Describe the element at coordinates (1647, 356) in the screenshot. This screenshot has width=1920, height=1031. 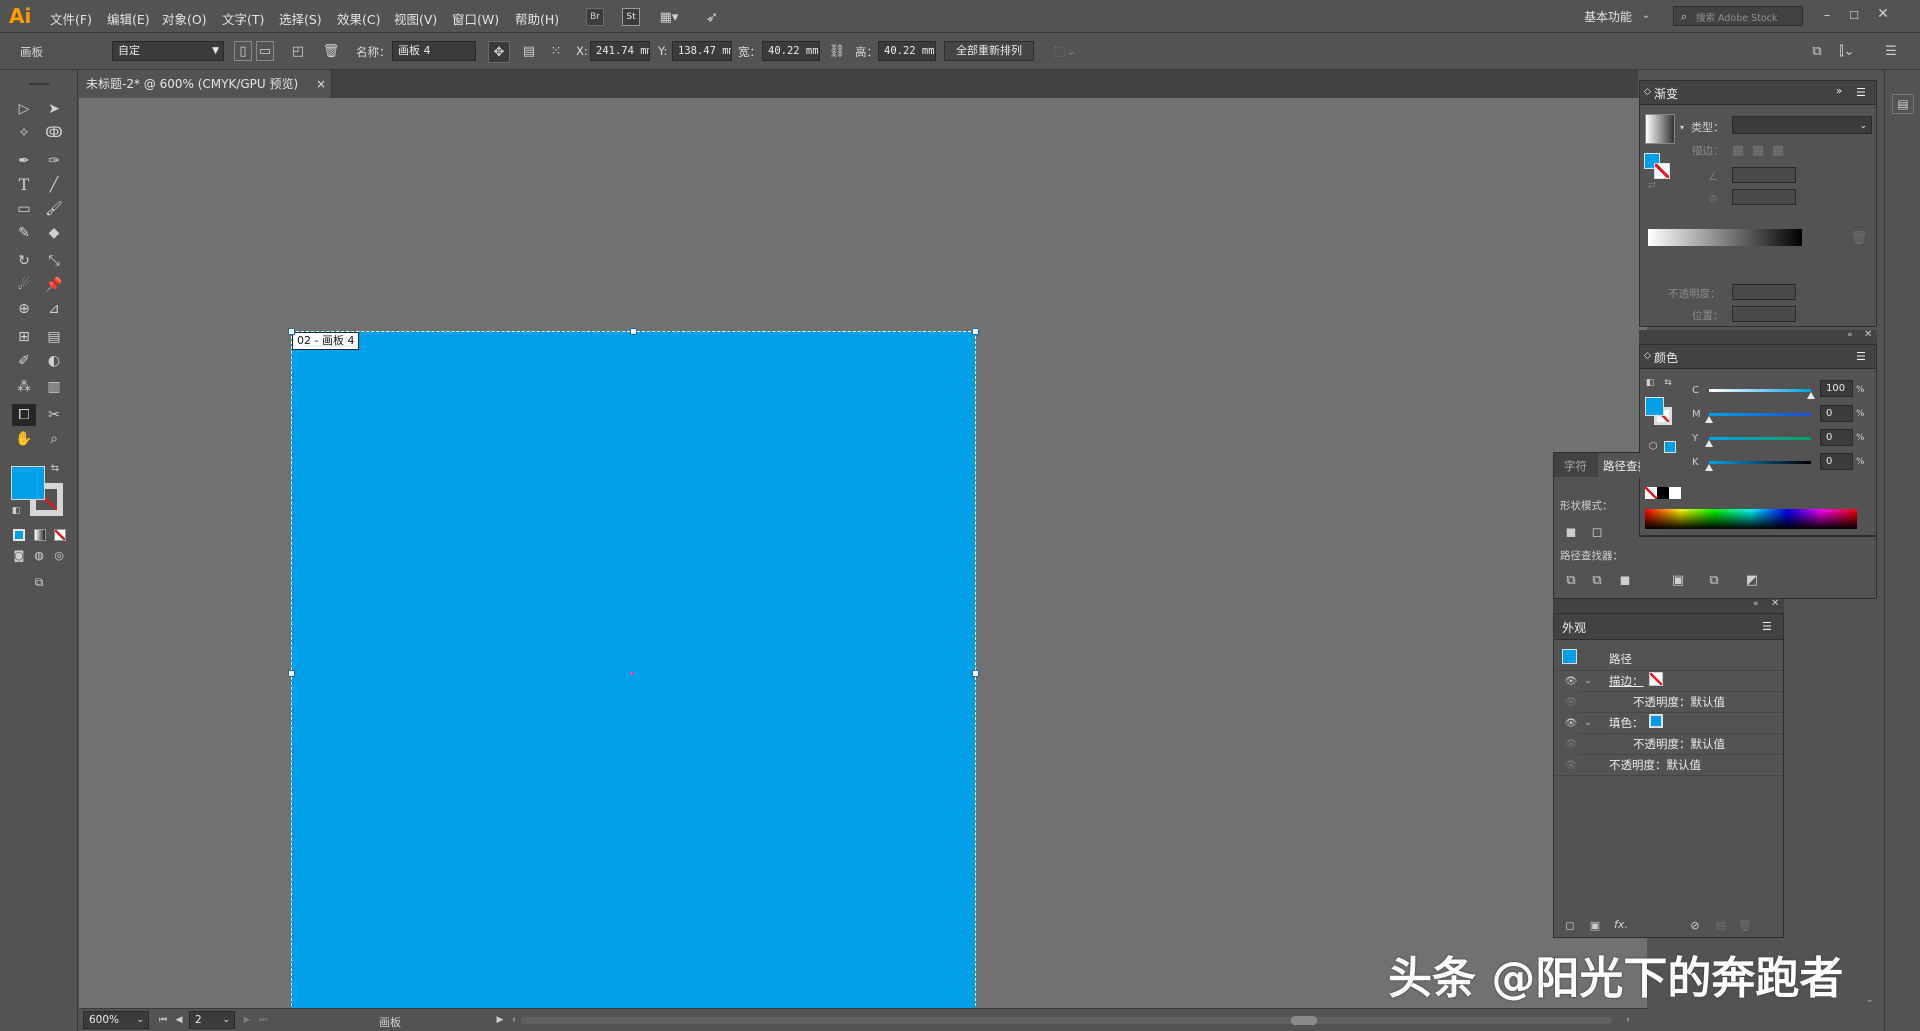
I see `collapse-icon: ◇` at that location.